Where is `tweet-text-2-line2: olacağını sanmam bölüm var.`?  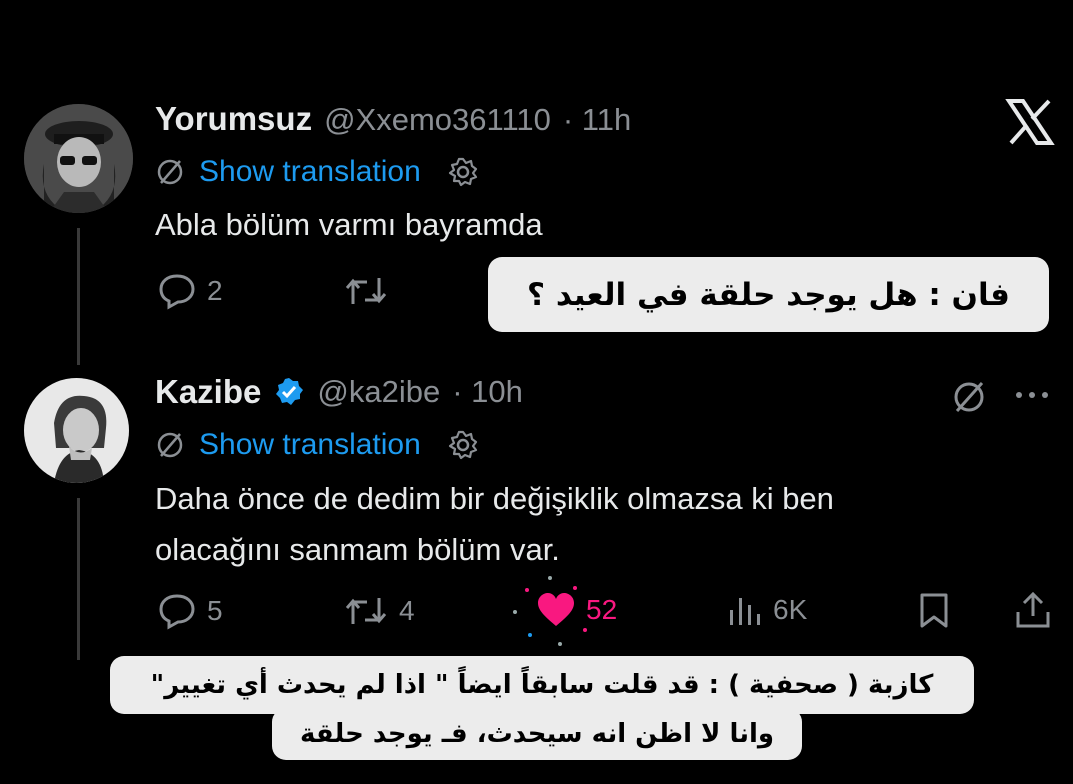
tweet-text-2-line2: olacağını sanmam bölüm var. is located at coordinates (357, 549).